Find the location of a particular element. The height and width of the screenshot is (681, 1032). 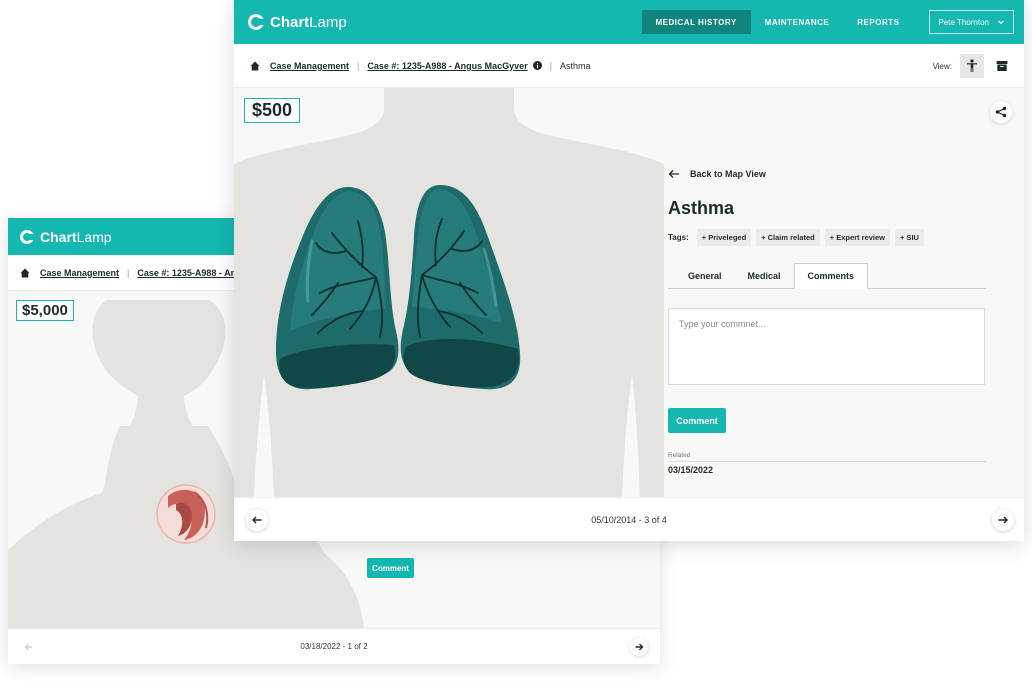

front-pagination-text: 05/10/2014 - 3 of 4 is located at coordinates (629, 519).